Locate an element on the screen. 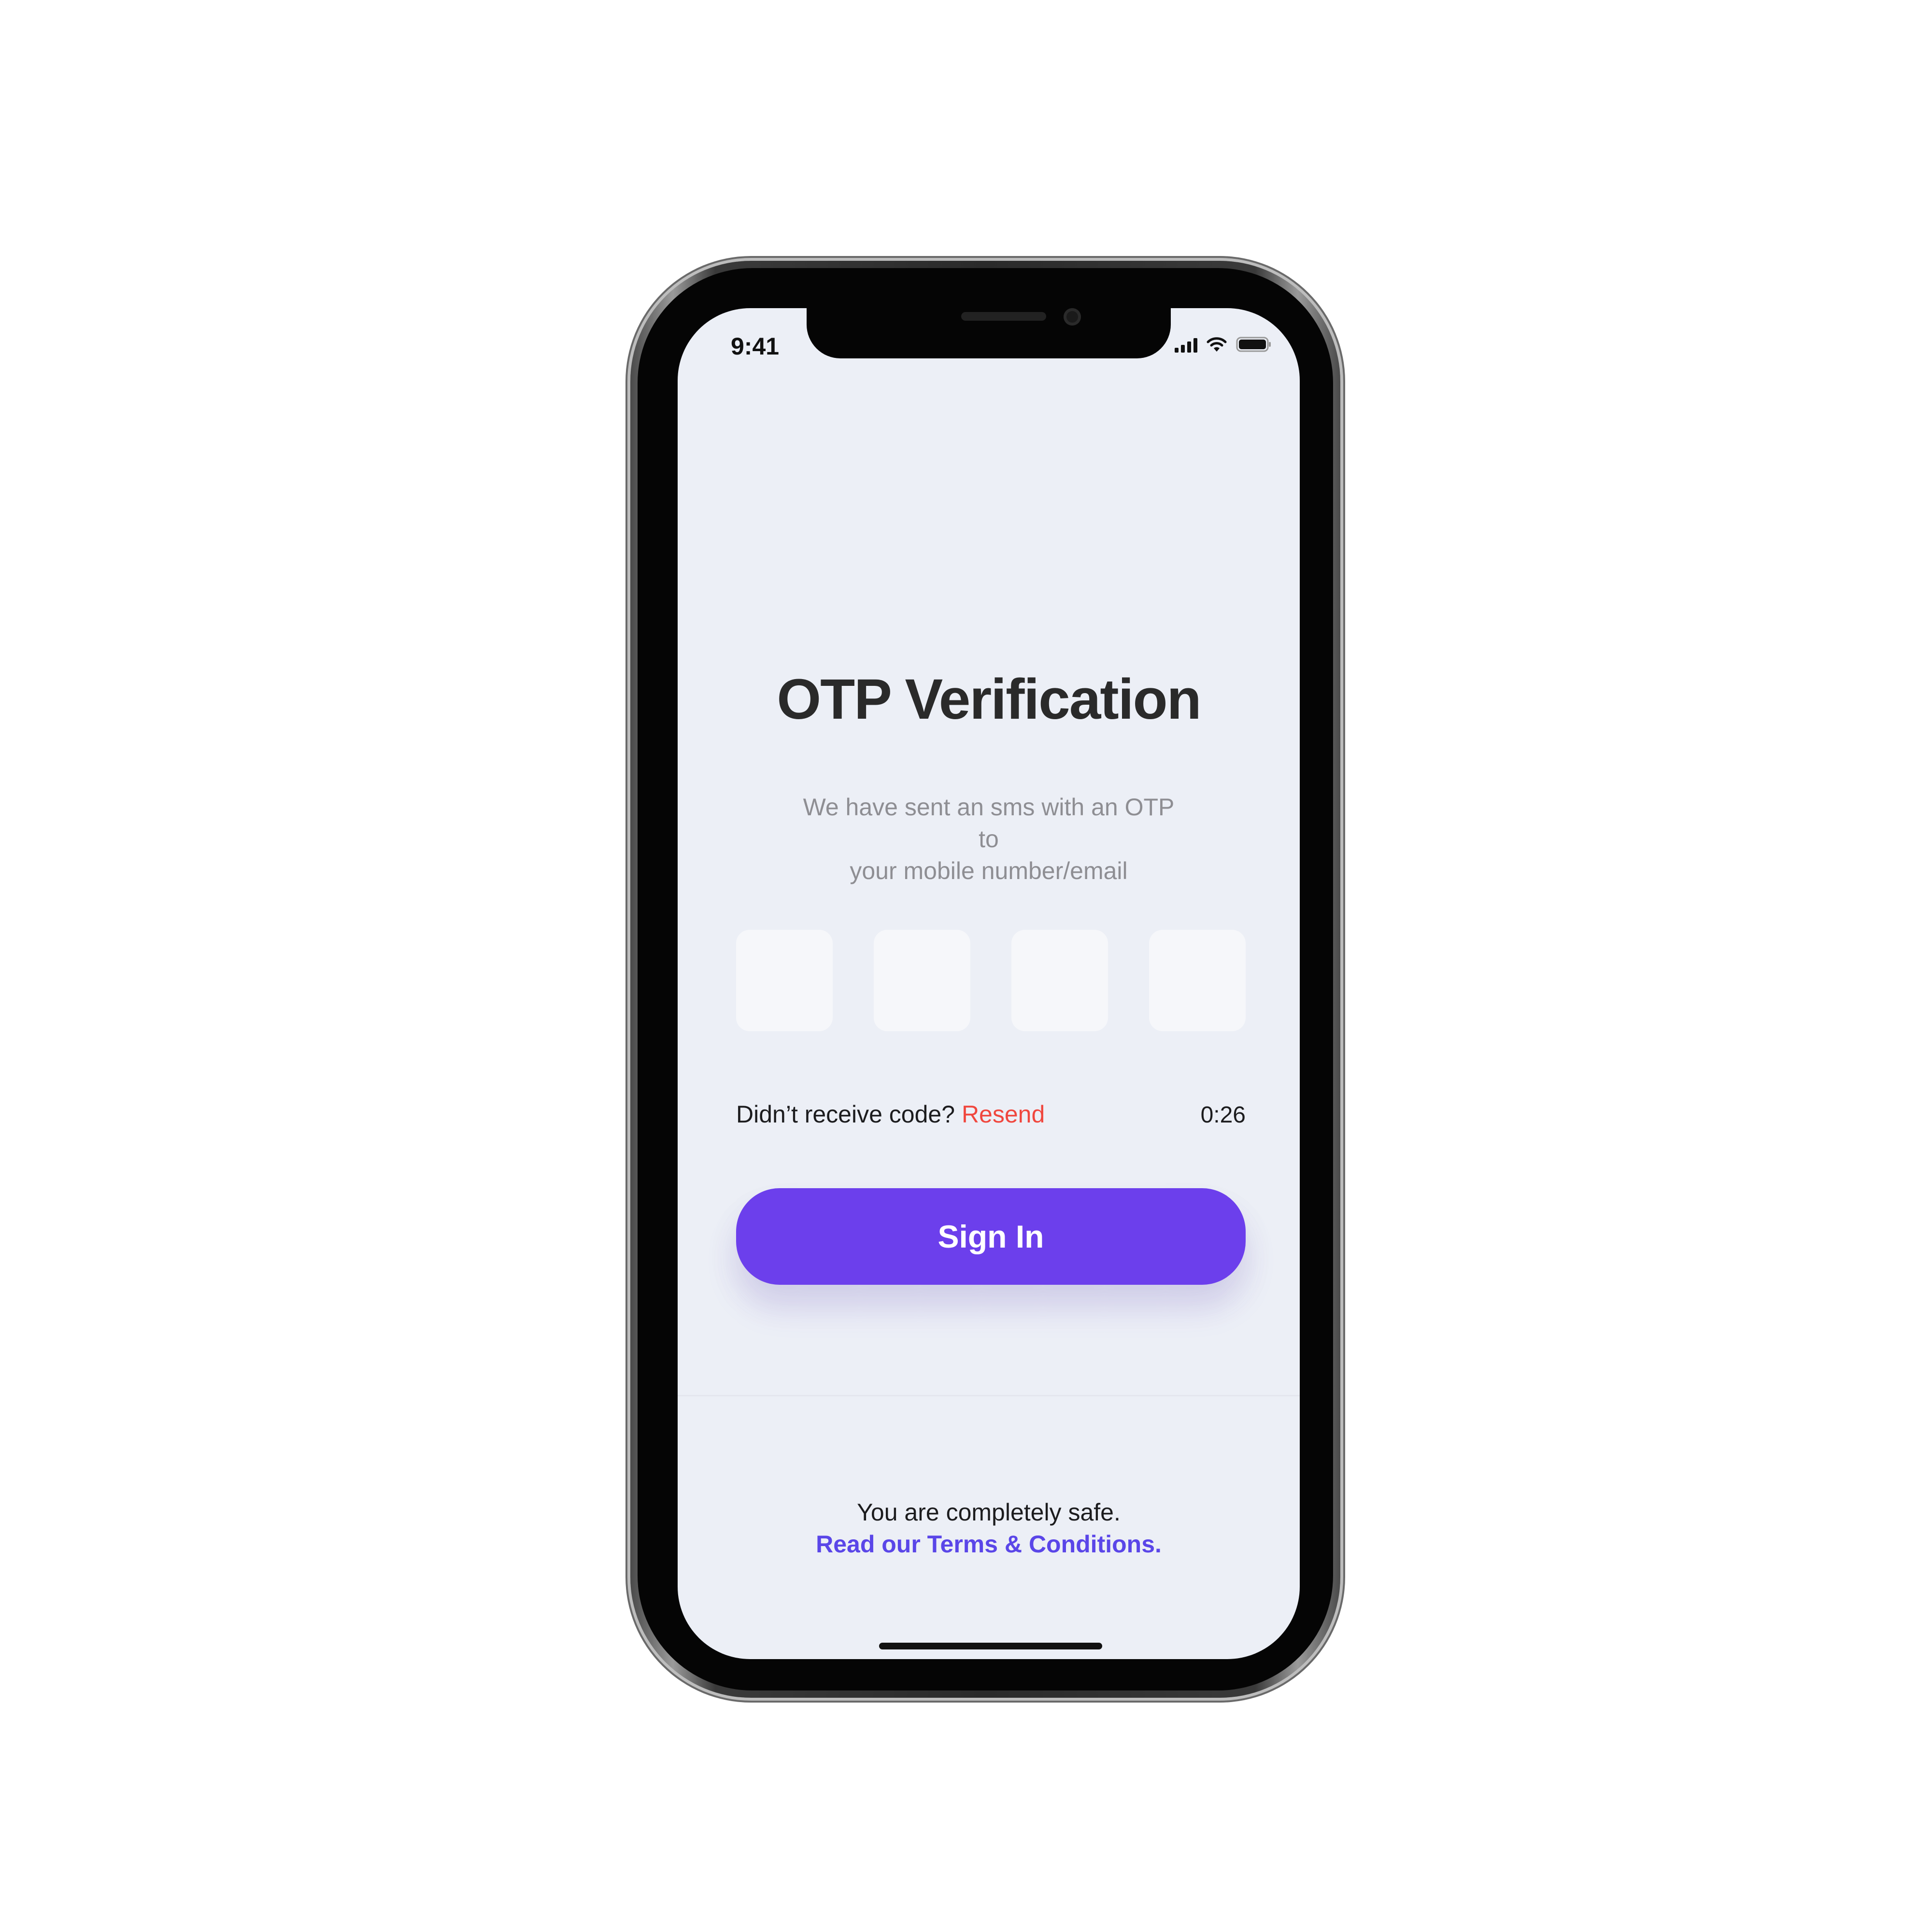  notch is located at coordinates (989, 333).